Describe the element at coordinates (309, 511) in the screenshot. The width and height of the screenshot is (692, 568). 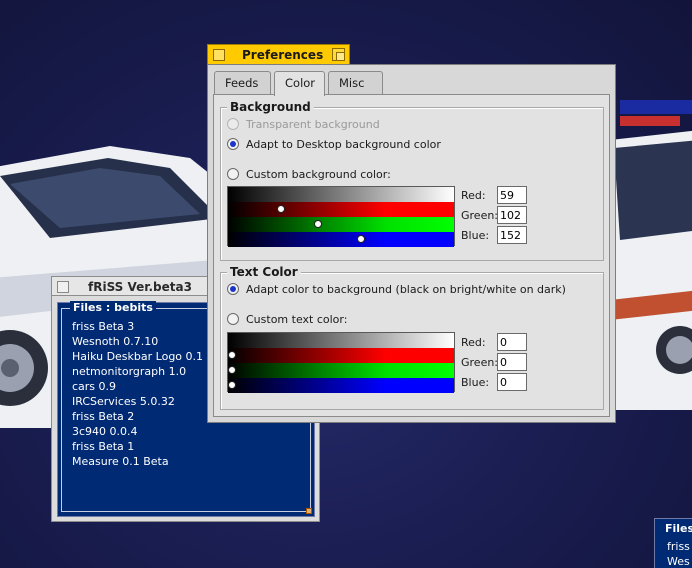
I see `resize-handle-icon` at that location.